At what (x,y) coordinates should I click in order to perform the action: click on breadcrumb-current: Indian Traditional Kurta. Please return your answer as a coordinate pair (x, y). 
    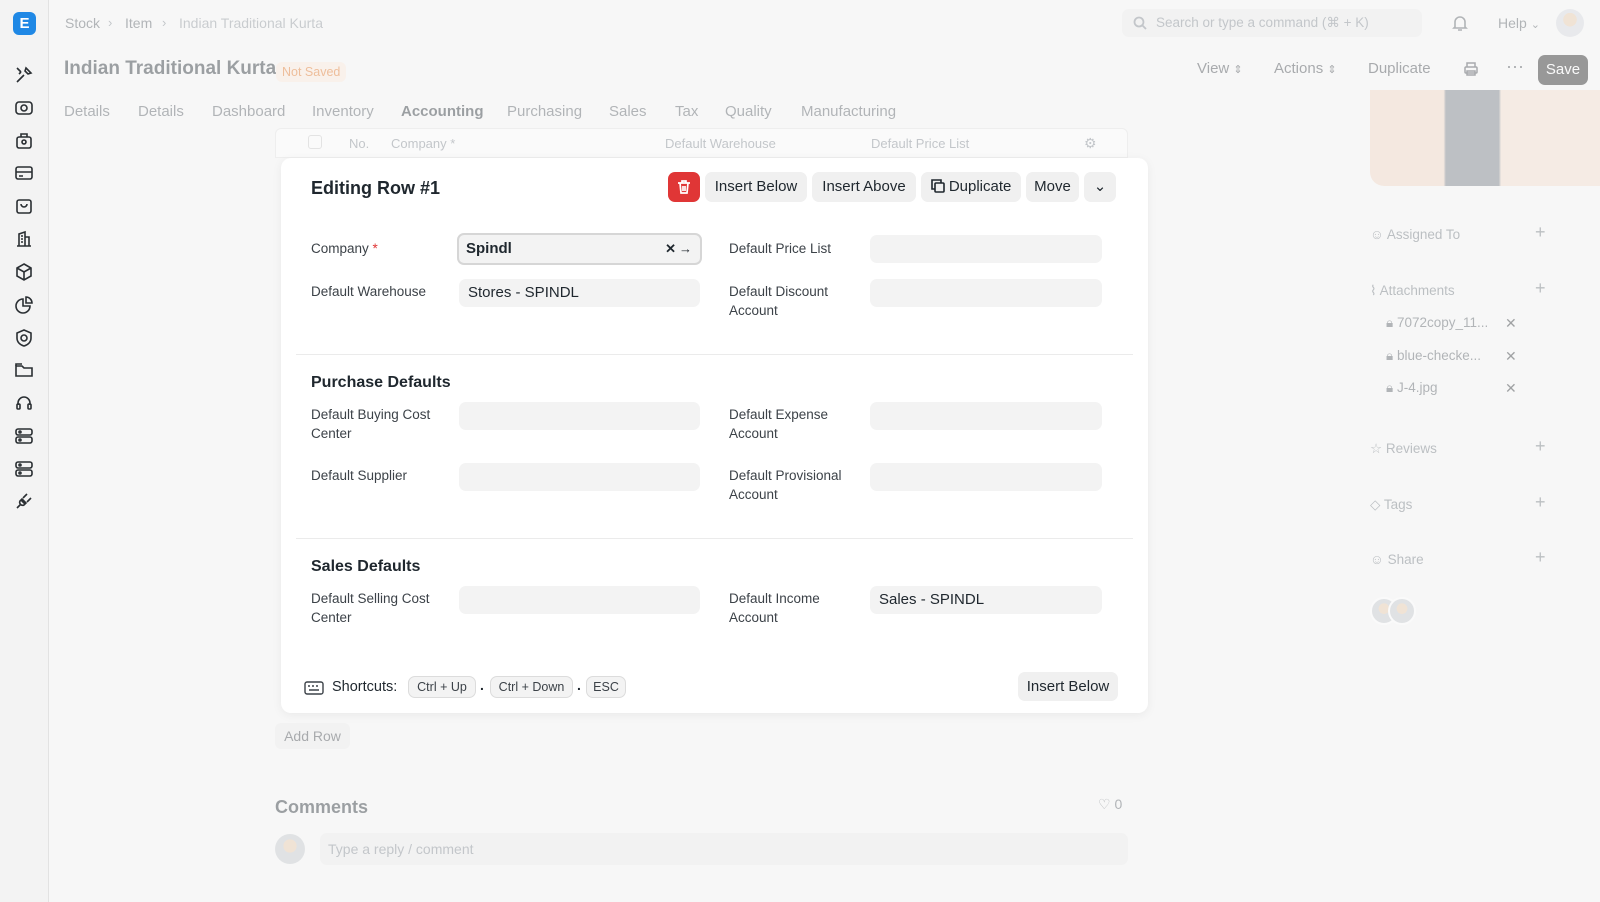
    Looking at the image, I should click on (251, 23).